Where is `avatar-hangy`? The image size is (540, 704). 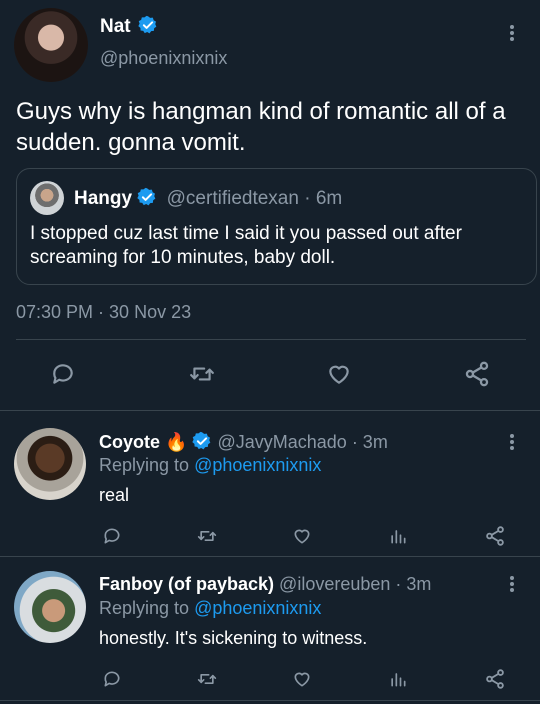
avatar-hangy is located at coordinates (47, 198).